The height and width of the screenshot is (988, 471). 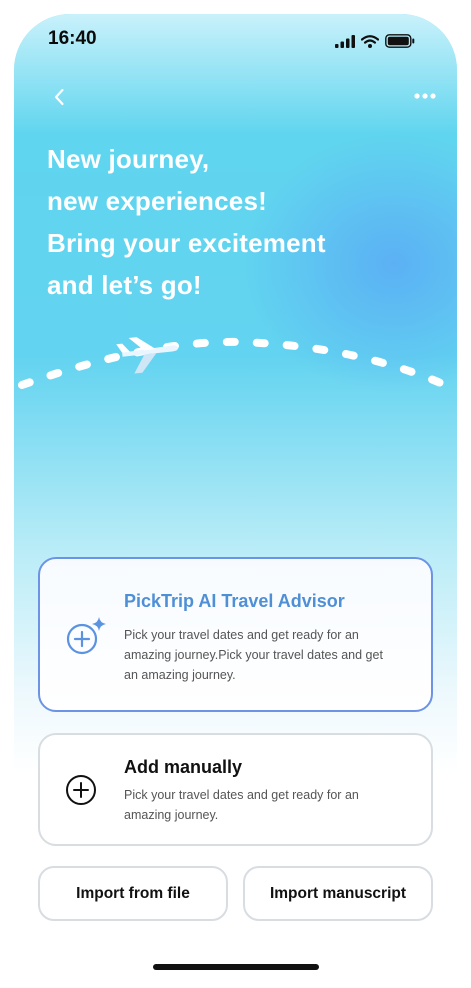 What do you see at coordinates (133, 893) in the screenshot?
I see `import-from-file-button: Import from file` at bounding box center [133, 893].